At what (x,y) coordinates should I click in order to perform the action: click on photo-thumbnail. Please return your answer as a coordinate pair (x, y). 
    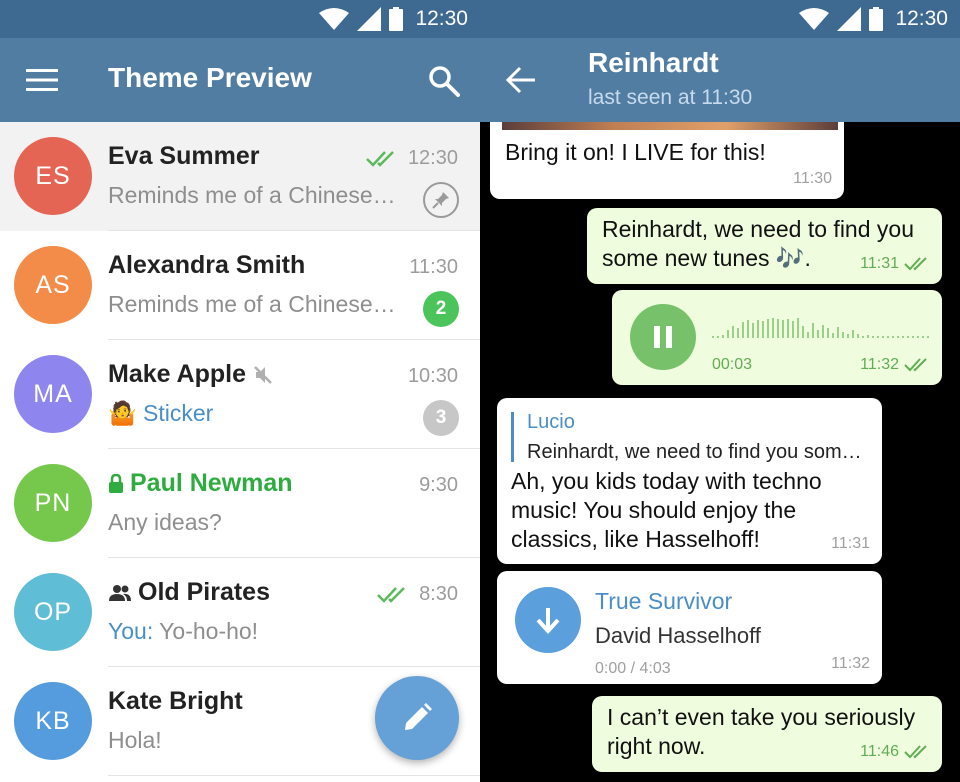
    Looking at the image, I should click on (670, 126).